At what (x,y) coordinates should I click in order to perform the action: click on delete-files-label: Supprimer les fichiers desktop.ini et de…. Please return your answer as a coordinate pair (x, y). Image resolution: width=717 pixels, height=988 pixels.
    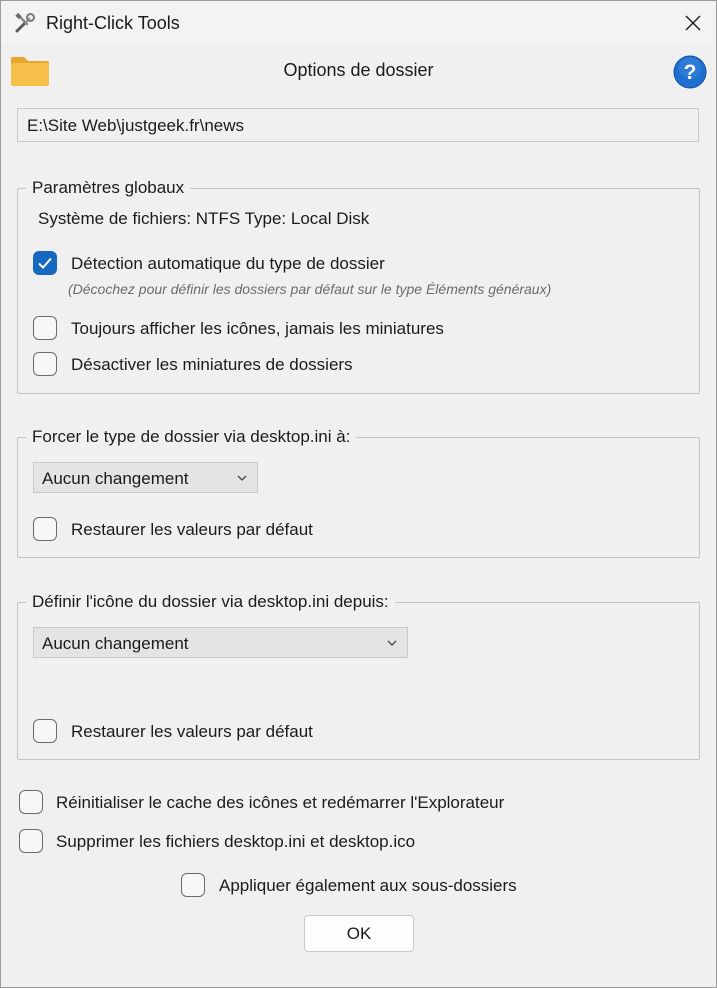
    Looking at the image, I should click on (235, 842).